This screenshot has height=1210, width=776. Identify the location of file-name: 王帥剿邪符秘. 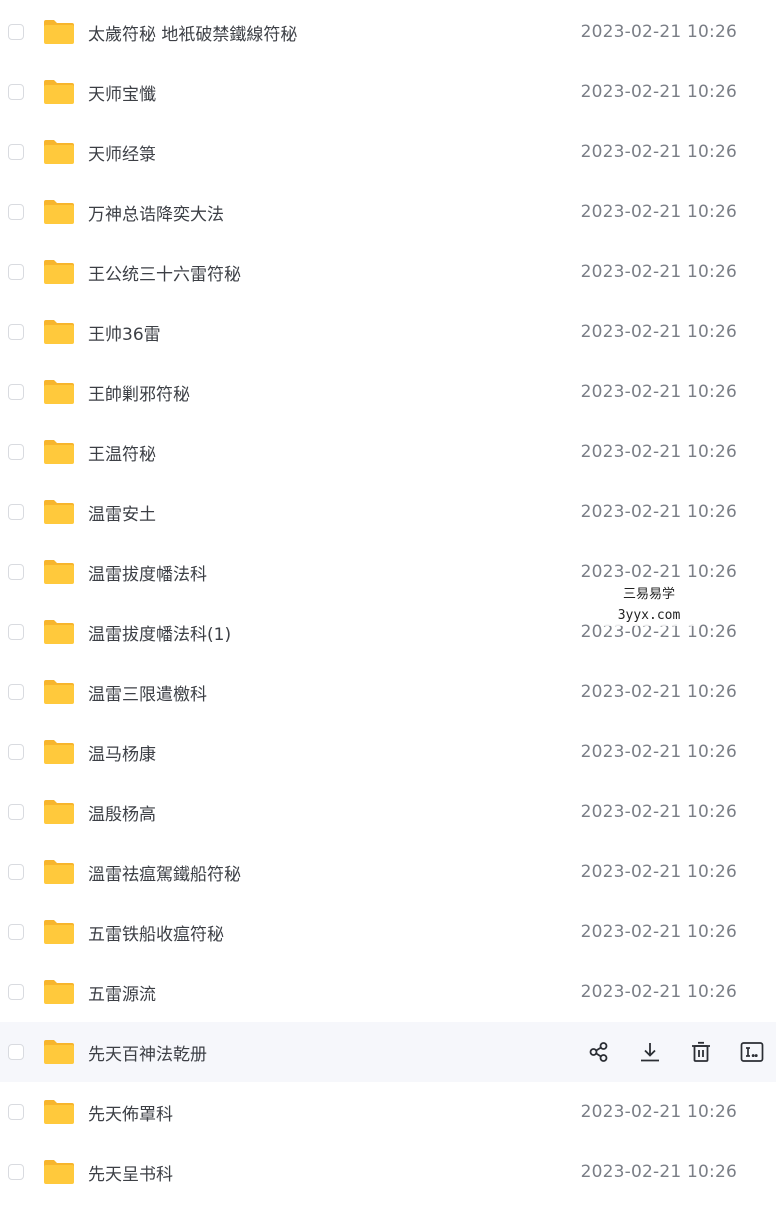
(139, 392).